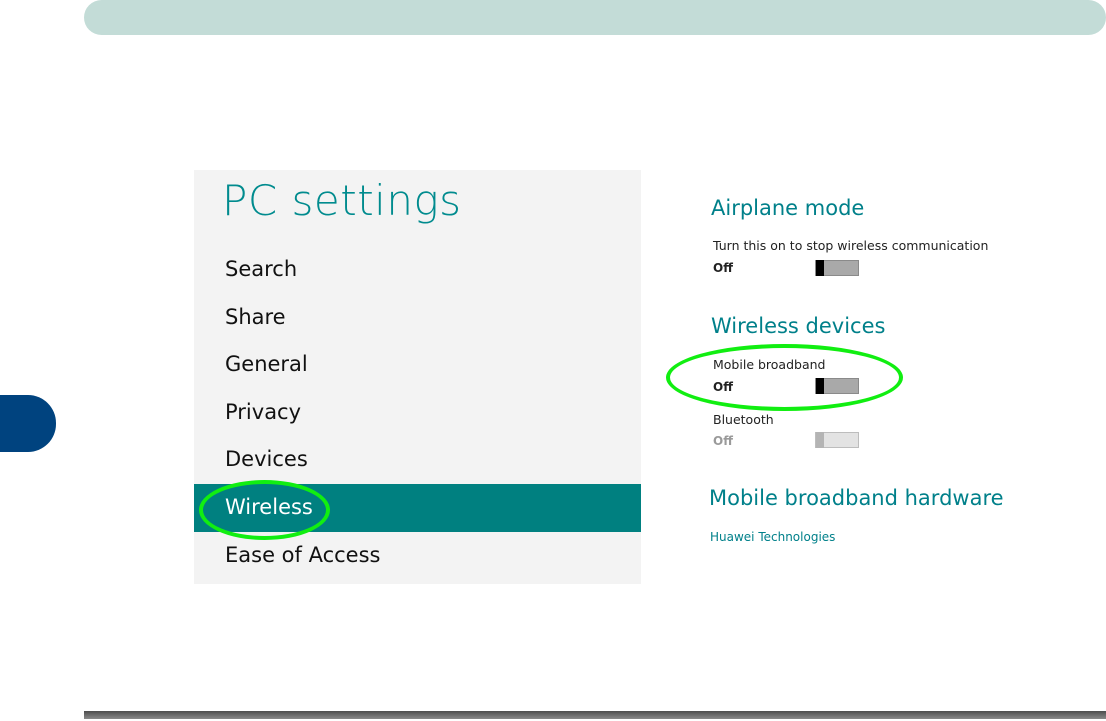  What do you see at coordinates (769, 364) in the screenshot?
I see `mobile-broadband-label: Mobile broadband` at bounding box center [769, 364].